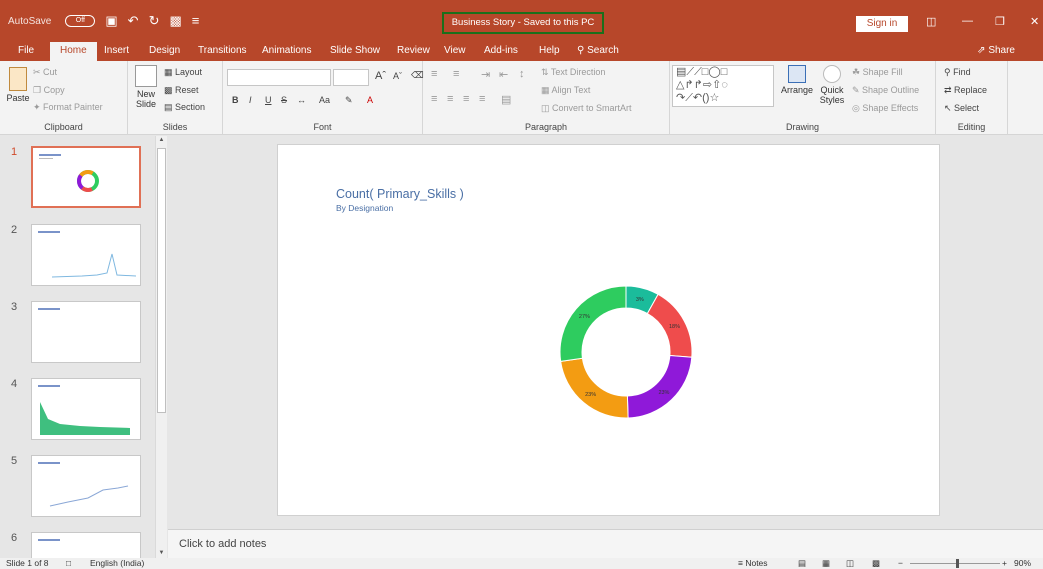  I want to click on indent-icon: ⇥, so click(485, 74).